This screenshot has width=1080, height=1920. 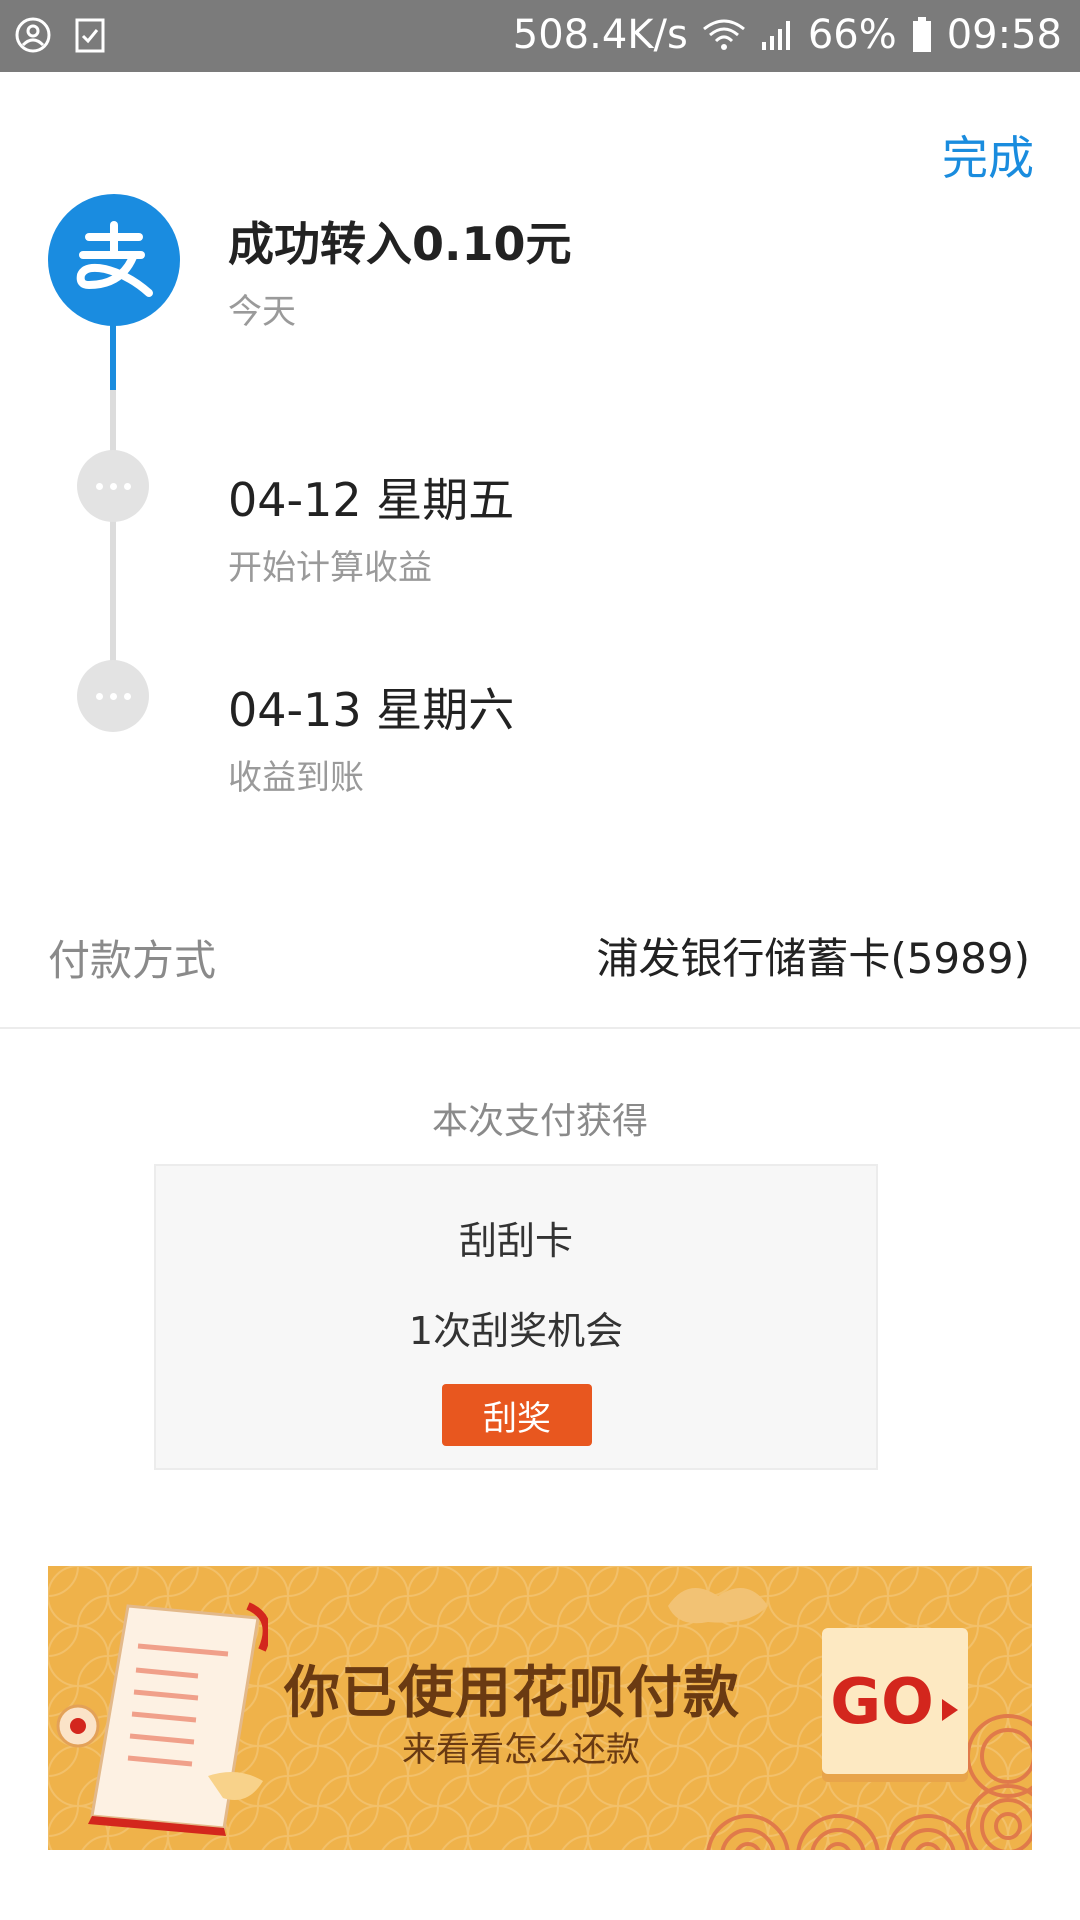 What do you see at coordinates (132, 960) in the screenshot?
I see `payment-method-label: 付款方式` at bounding box center [132, 960].